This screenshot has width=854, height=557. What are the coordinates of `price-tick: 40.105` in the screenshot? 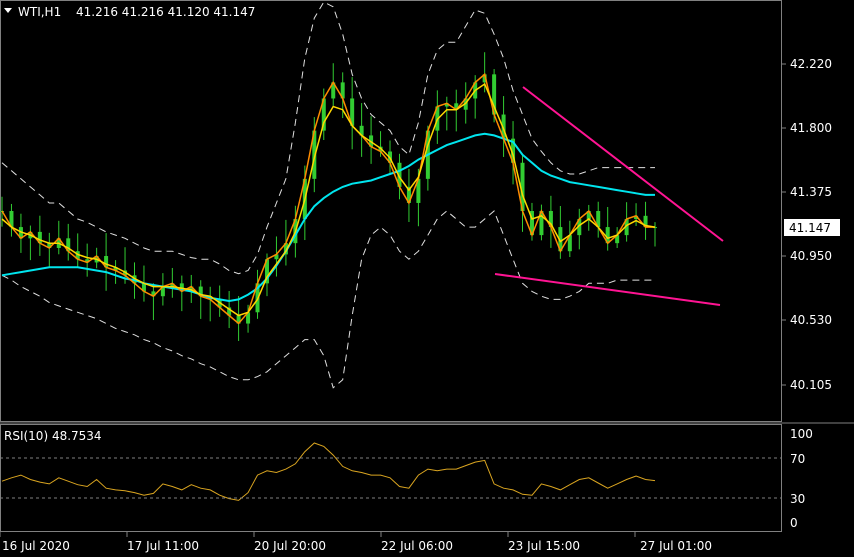 It's located at (811, 385).